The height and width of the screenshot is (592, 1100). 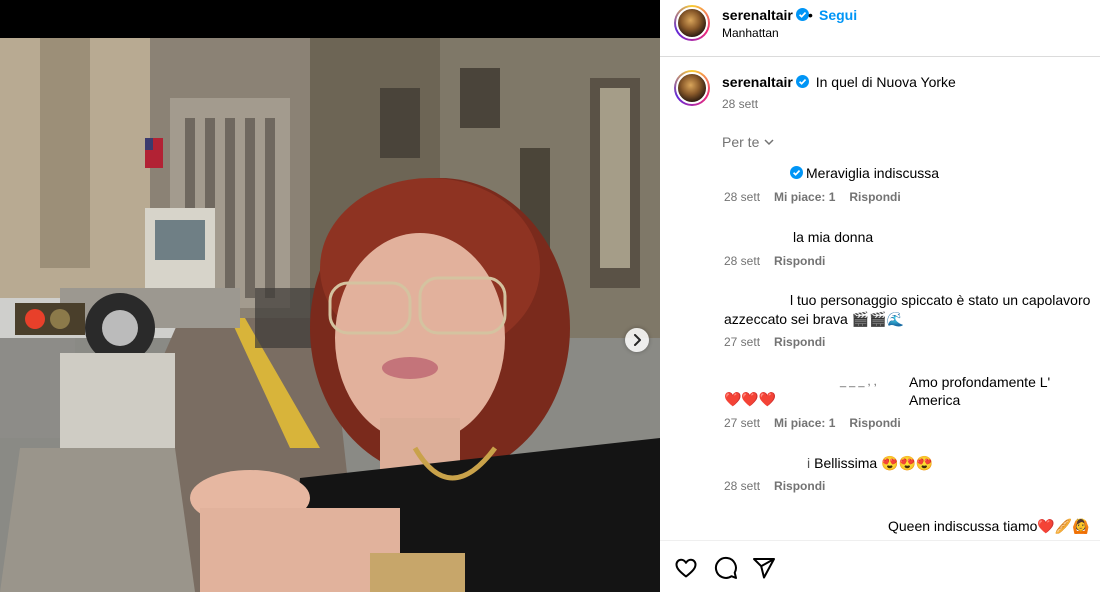 I want to click on share-icon, so click(x=764, y=568).